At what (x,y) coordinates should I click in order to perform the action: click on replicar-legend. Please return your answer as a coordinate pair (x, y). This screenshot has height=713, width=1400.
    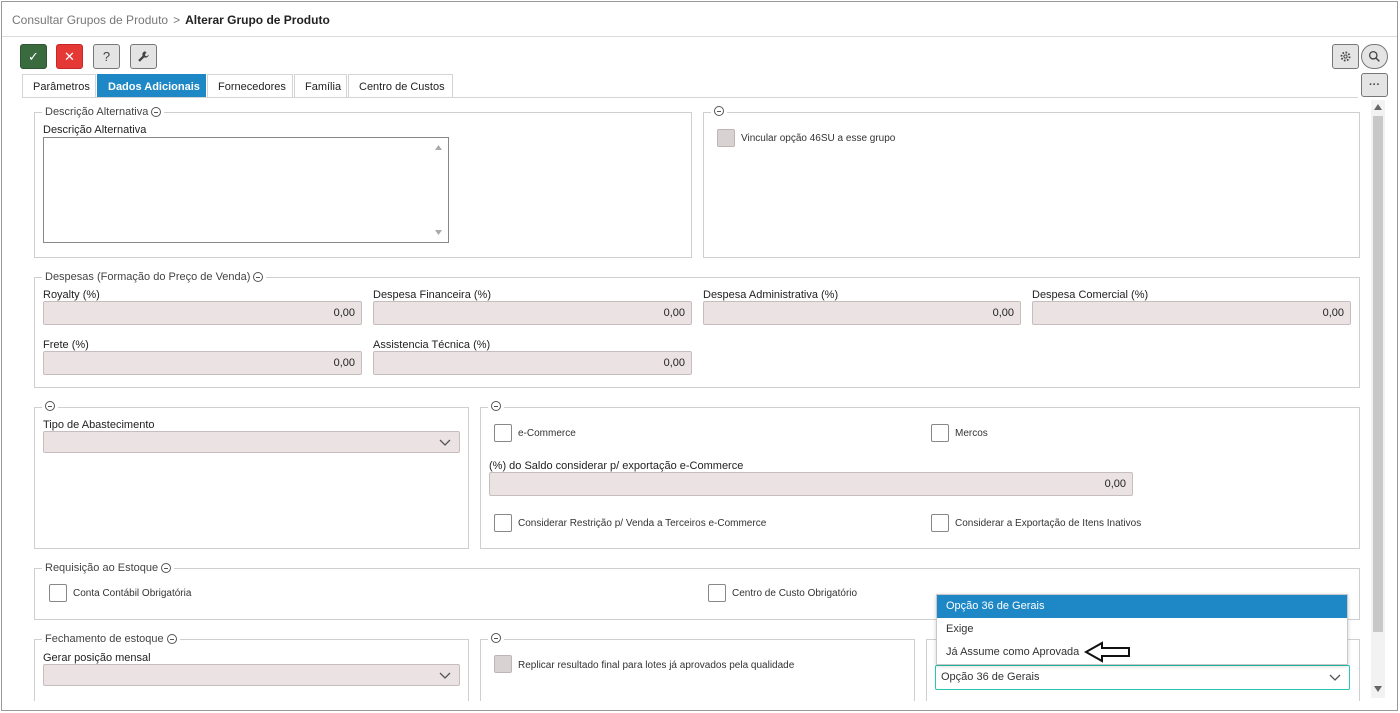
    Looking at the image, I should click on (496, 638).